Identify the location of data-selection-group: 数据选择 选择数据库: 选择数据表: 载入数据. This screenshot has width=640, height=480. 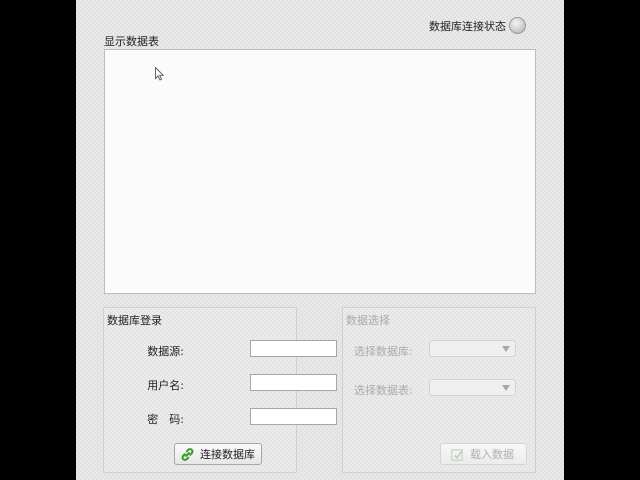
(439, 390).